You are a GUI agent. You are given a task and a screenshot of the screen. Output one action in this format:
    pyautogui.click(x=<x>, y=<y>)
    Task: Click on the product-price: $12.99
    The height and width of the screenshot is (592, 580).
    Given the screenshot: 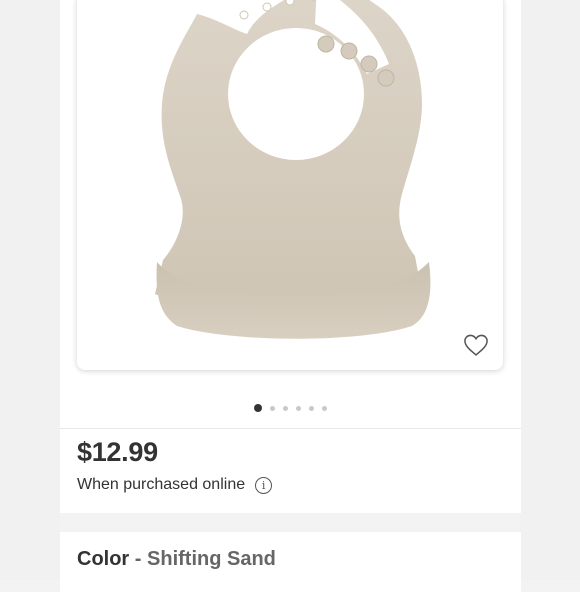 What is the action you would take?
    pyautogui.click(x=117, y=452)
    